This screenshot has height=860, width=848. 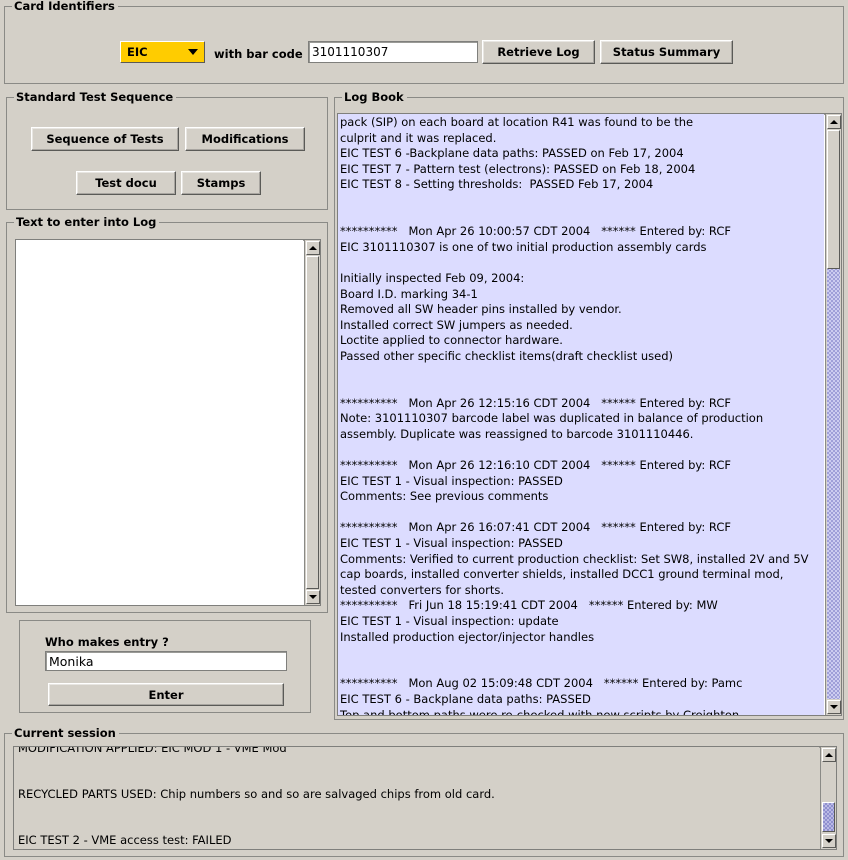 I want to click on entry-author-input-value: Monika, so click(x=71, y=661).